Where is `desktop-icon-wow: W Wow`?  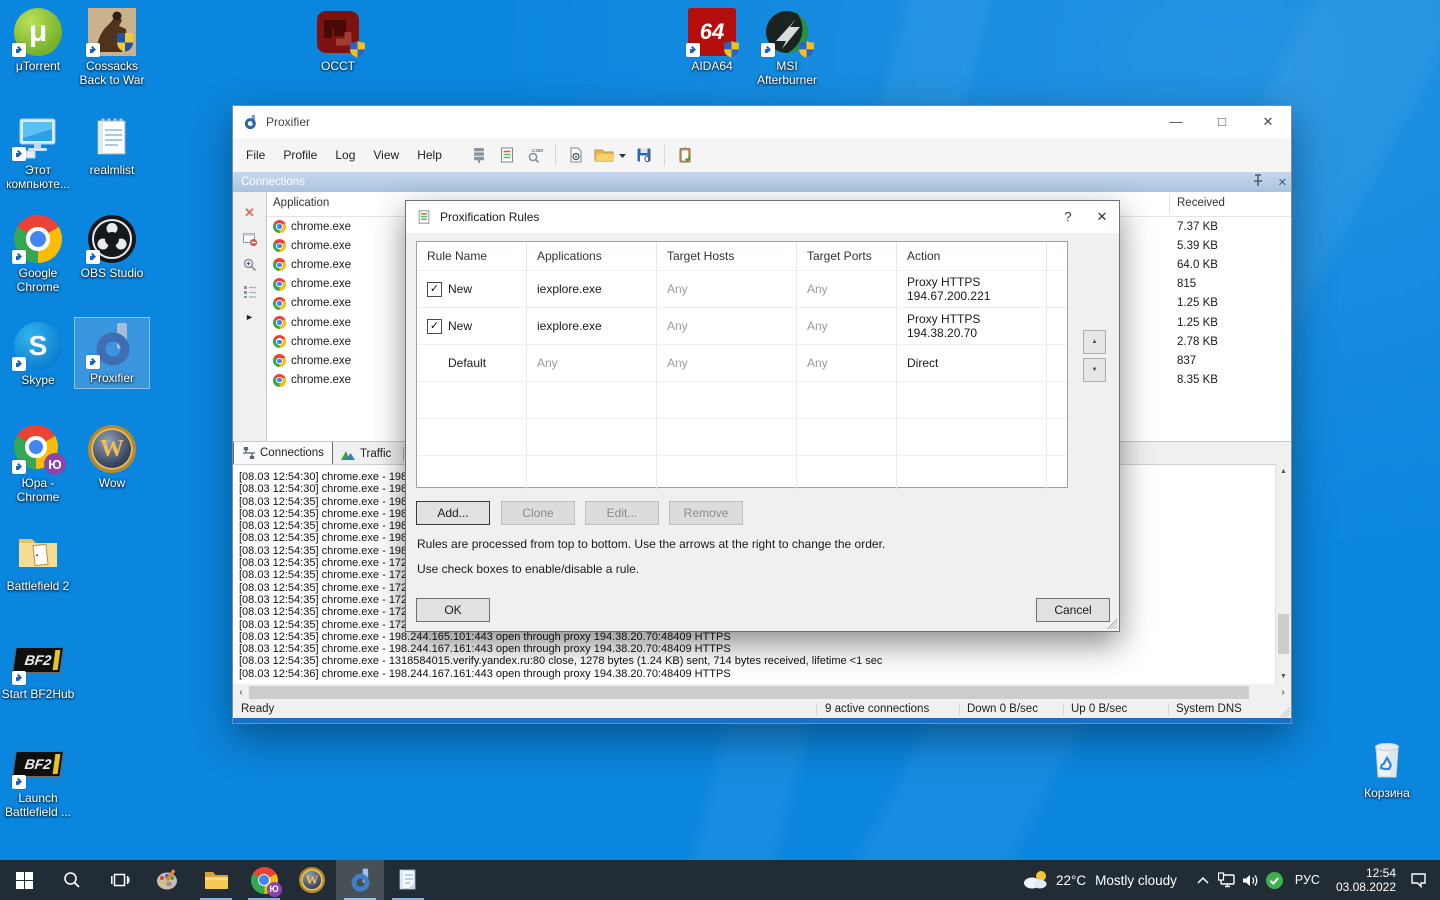 desktop-icon-wow: W Wow is located at coordinates (112, 458).